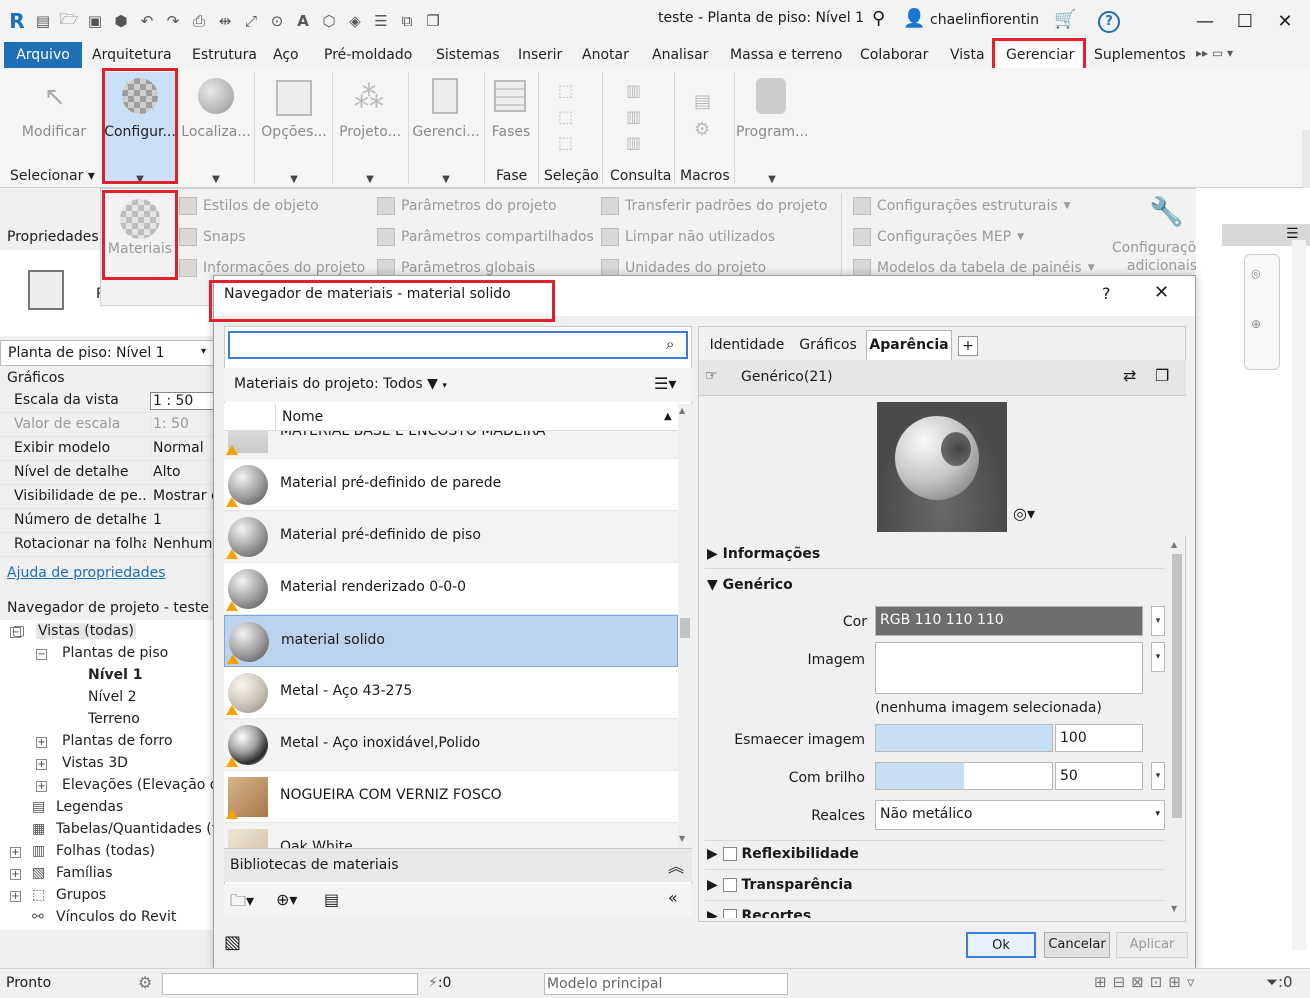 This screenshot has width=1310, height=998. Describe the element at coordinates (1020, 815) in the screenshot. I see `highlights-select: Não metálico ▾` at that location.